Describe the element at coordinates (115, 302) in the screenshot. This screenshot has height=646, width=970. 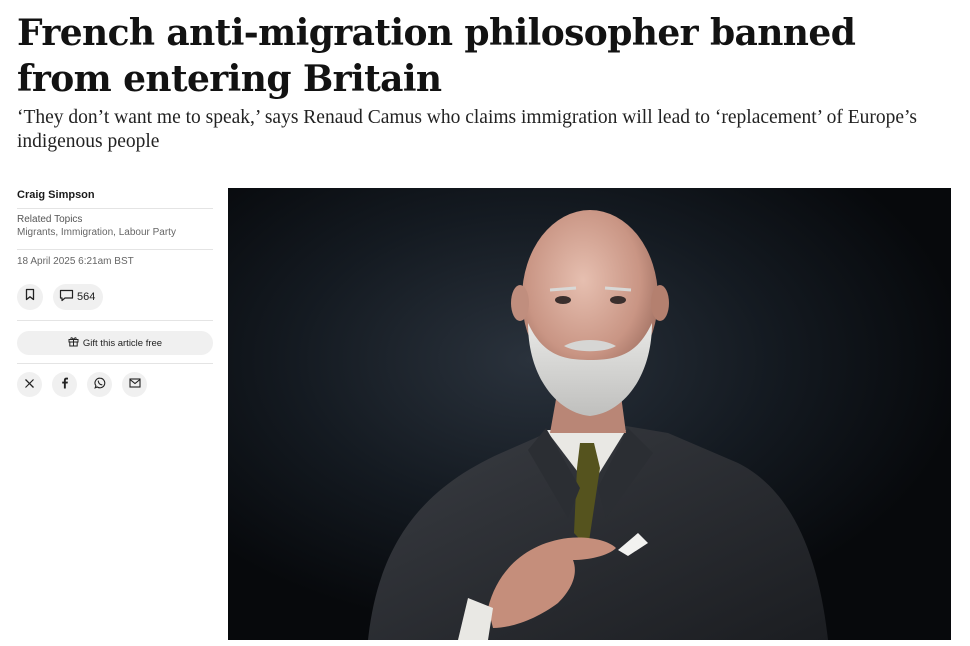
I see `article-actions: 564` at that location.